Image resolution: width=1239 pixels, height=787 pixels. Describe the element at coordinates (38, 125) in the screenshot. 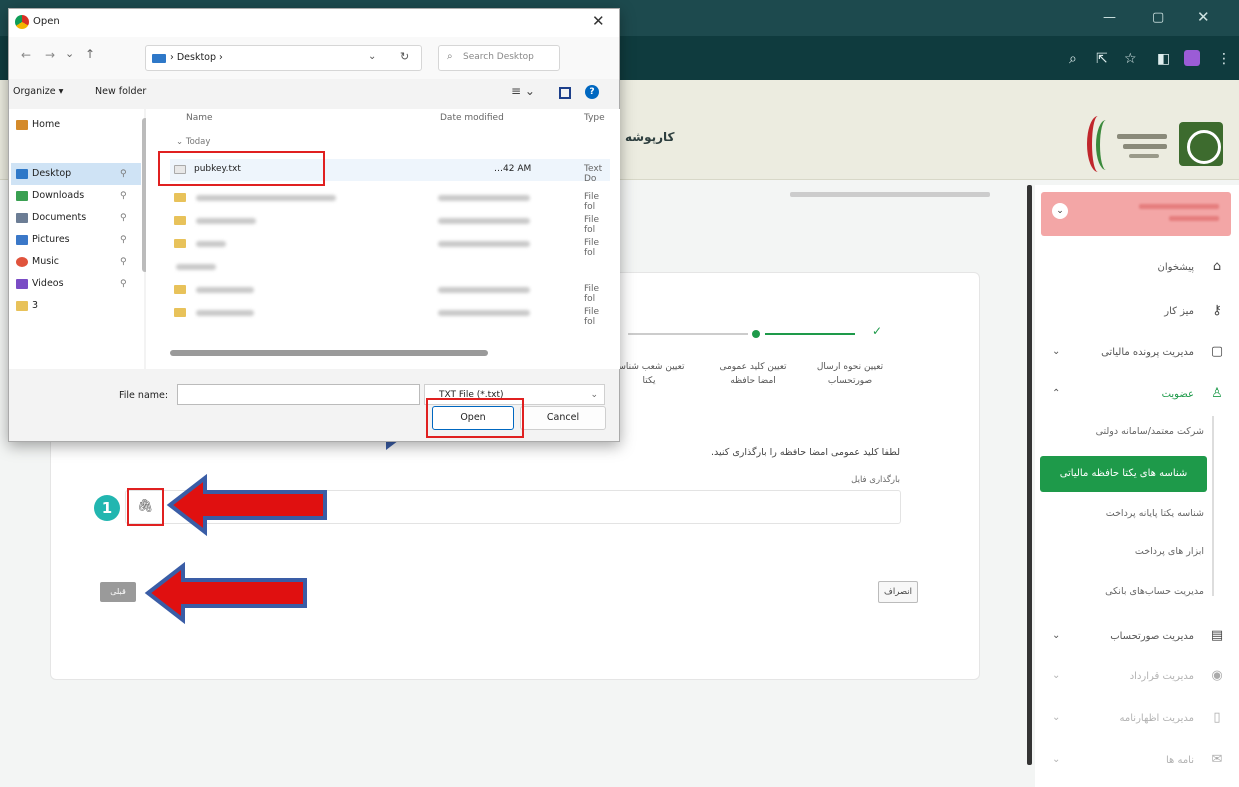

I see `nav-home: Home` at that location.